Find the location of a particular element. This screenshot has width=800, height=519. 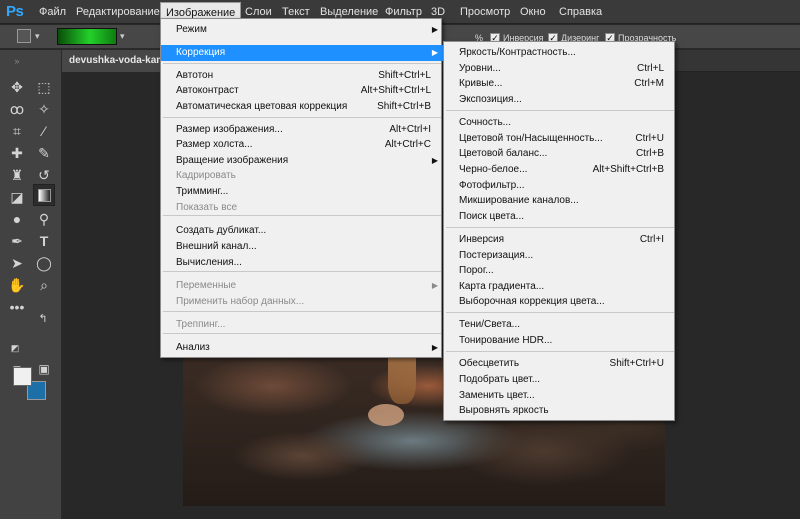

menu-item-label: Автоматическая цветовая коррекция is located at coordinates (262, 106).